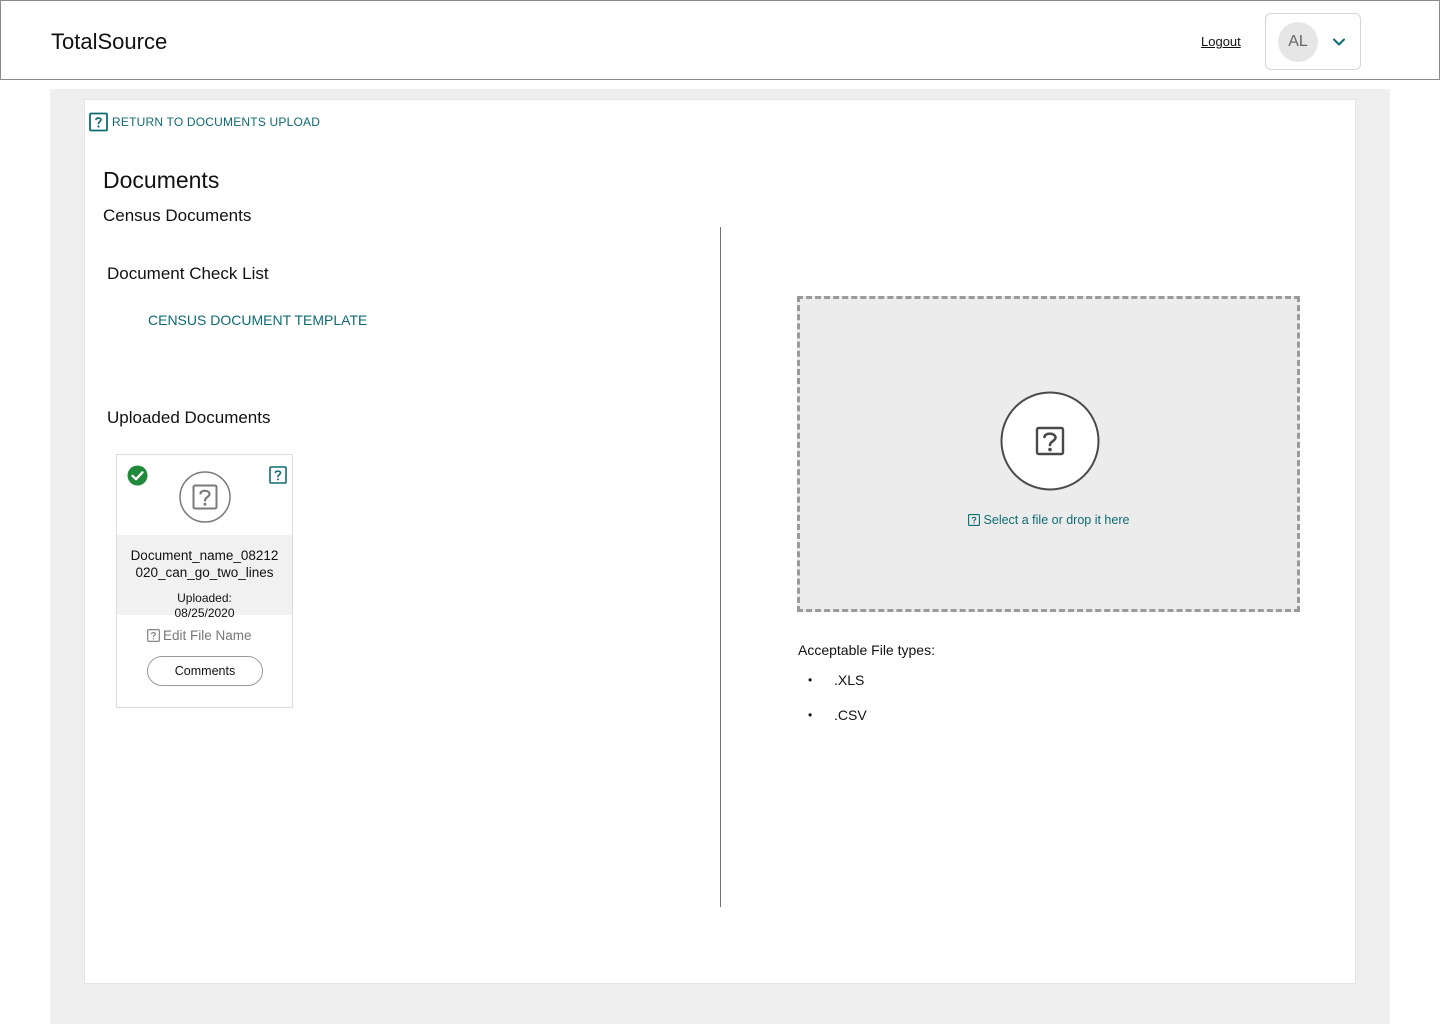  Describe the element at coordinates (204, 564) in the screenshot. I see `document-file-name: Document_name_08212 020_can_go_two_lines` at that location.